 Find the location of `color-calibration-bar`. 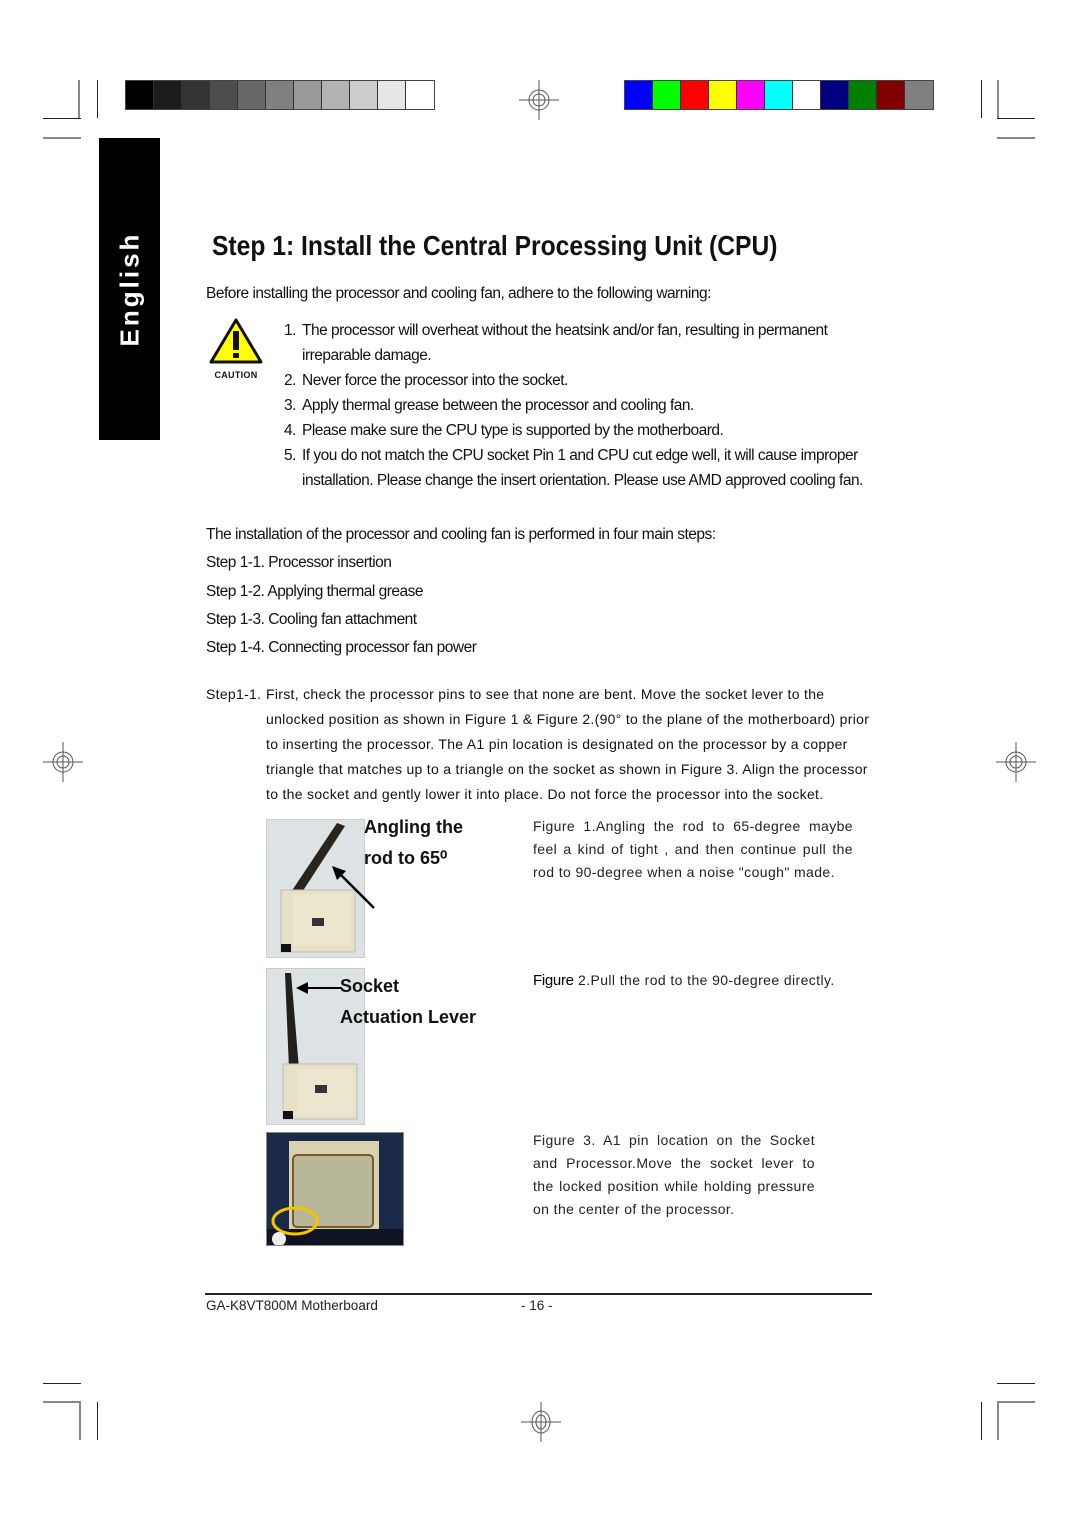

color-calibration-bar is located at coordinates (779, 95).